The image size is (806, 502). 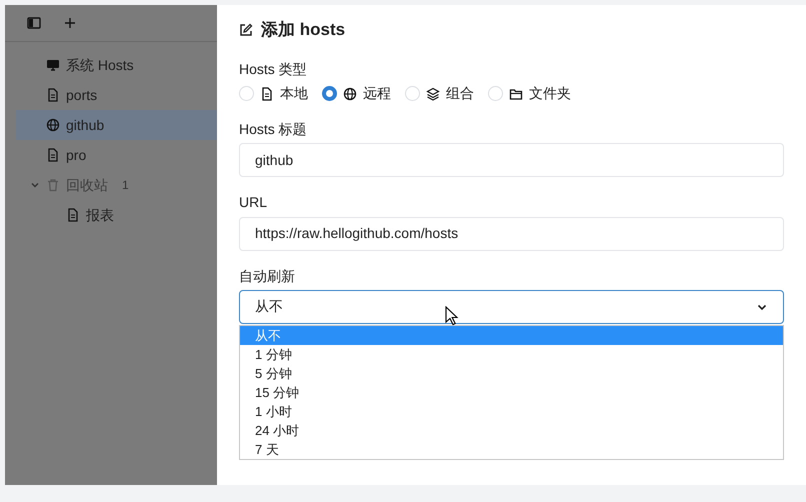 I want to click on radio-label: 远程, so click(x=377, y=93).